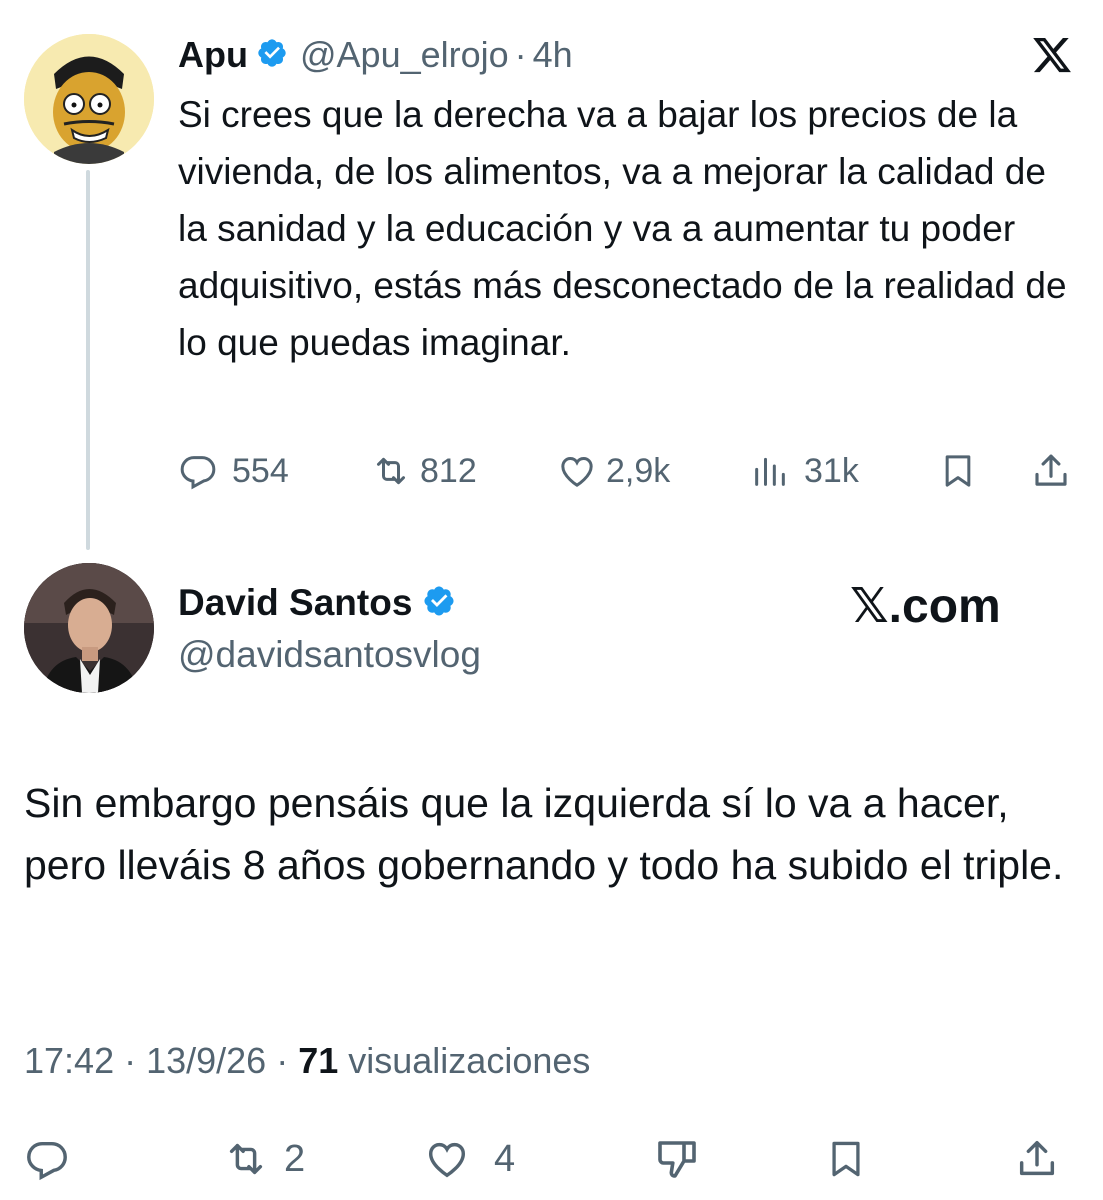 This screenshot has height=1200, width=1103. Describe the element at coordinates (925, 606) in the screenshot. I see `watermark: 𝕏.com` at that location.